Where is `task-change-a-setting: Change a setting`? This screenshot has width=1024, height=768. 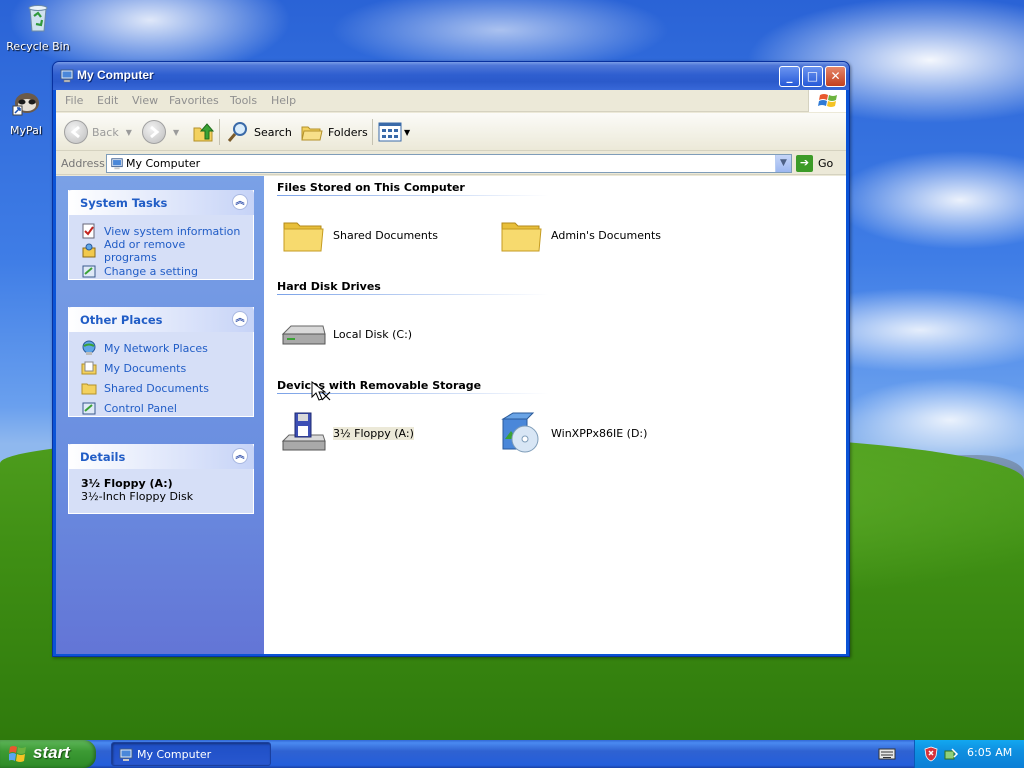 task-change-a-setting: Change a setting is located at coordinates (161, 271).